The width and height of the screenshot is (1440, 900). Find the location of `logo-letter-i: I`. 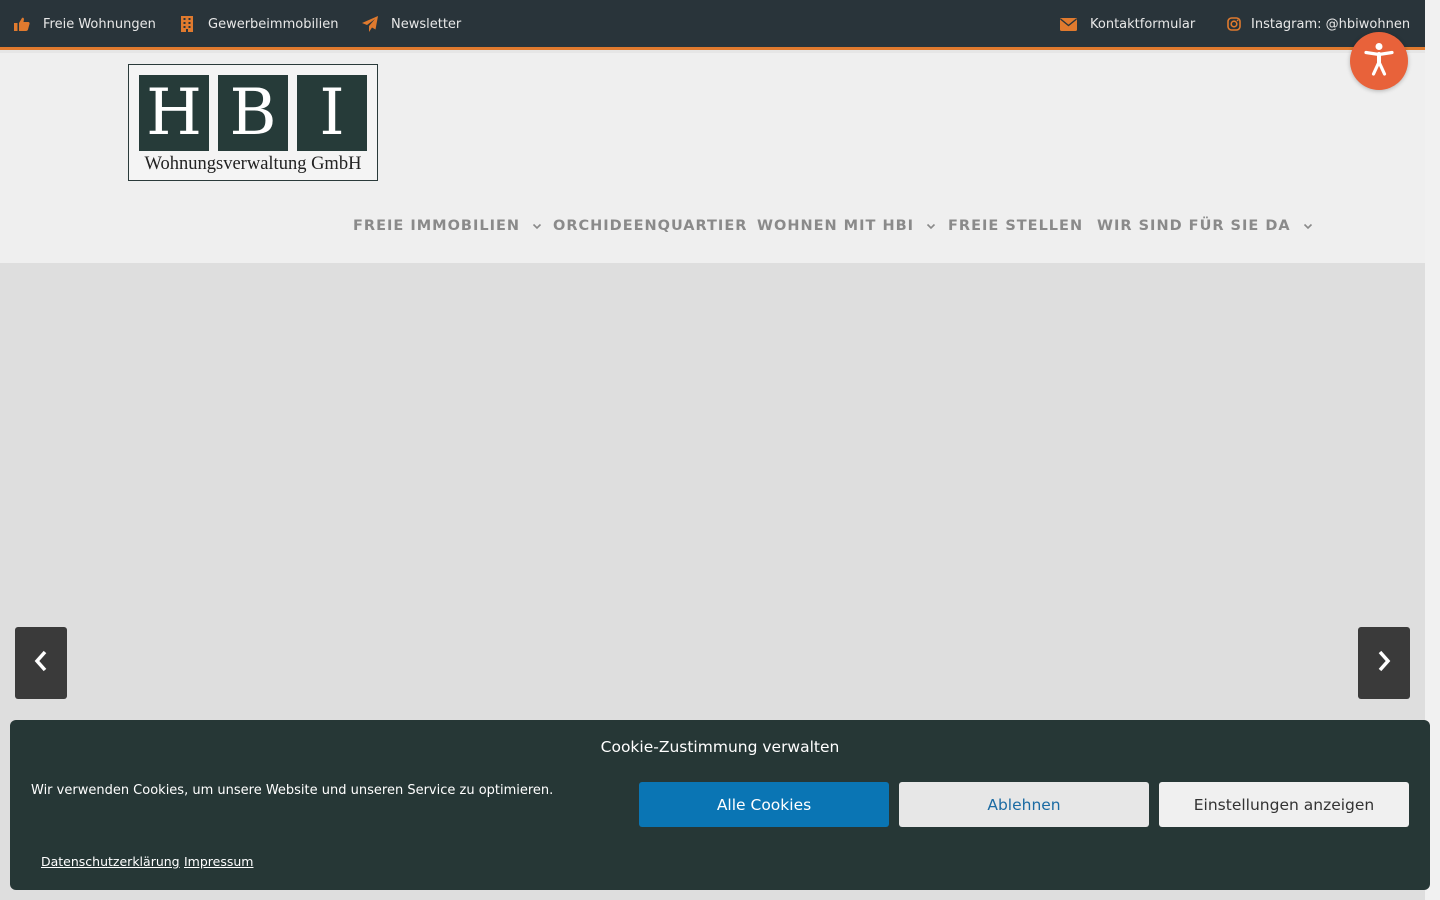

logo-letter-i: I is located at coordinates (332, 113).